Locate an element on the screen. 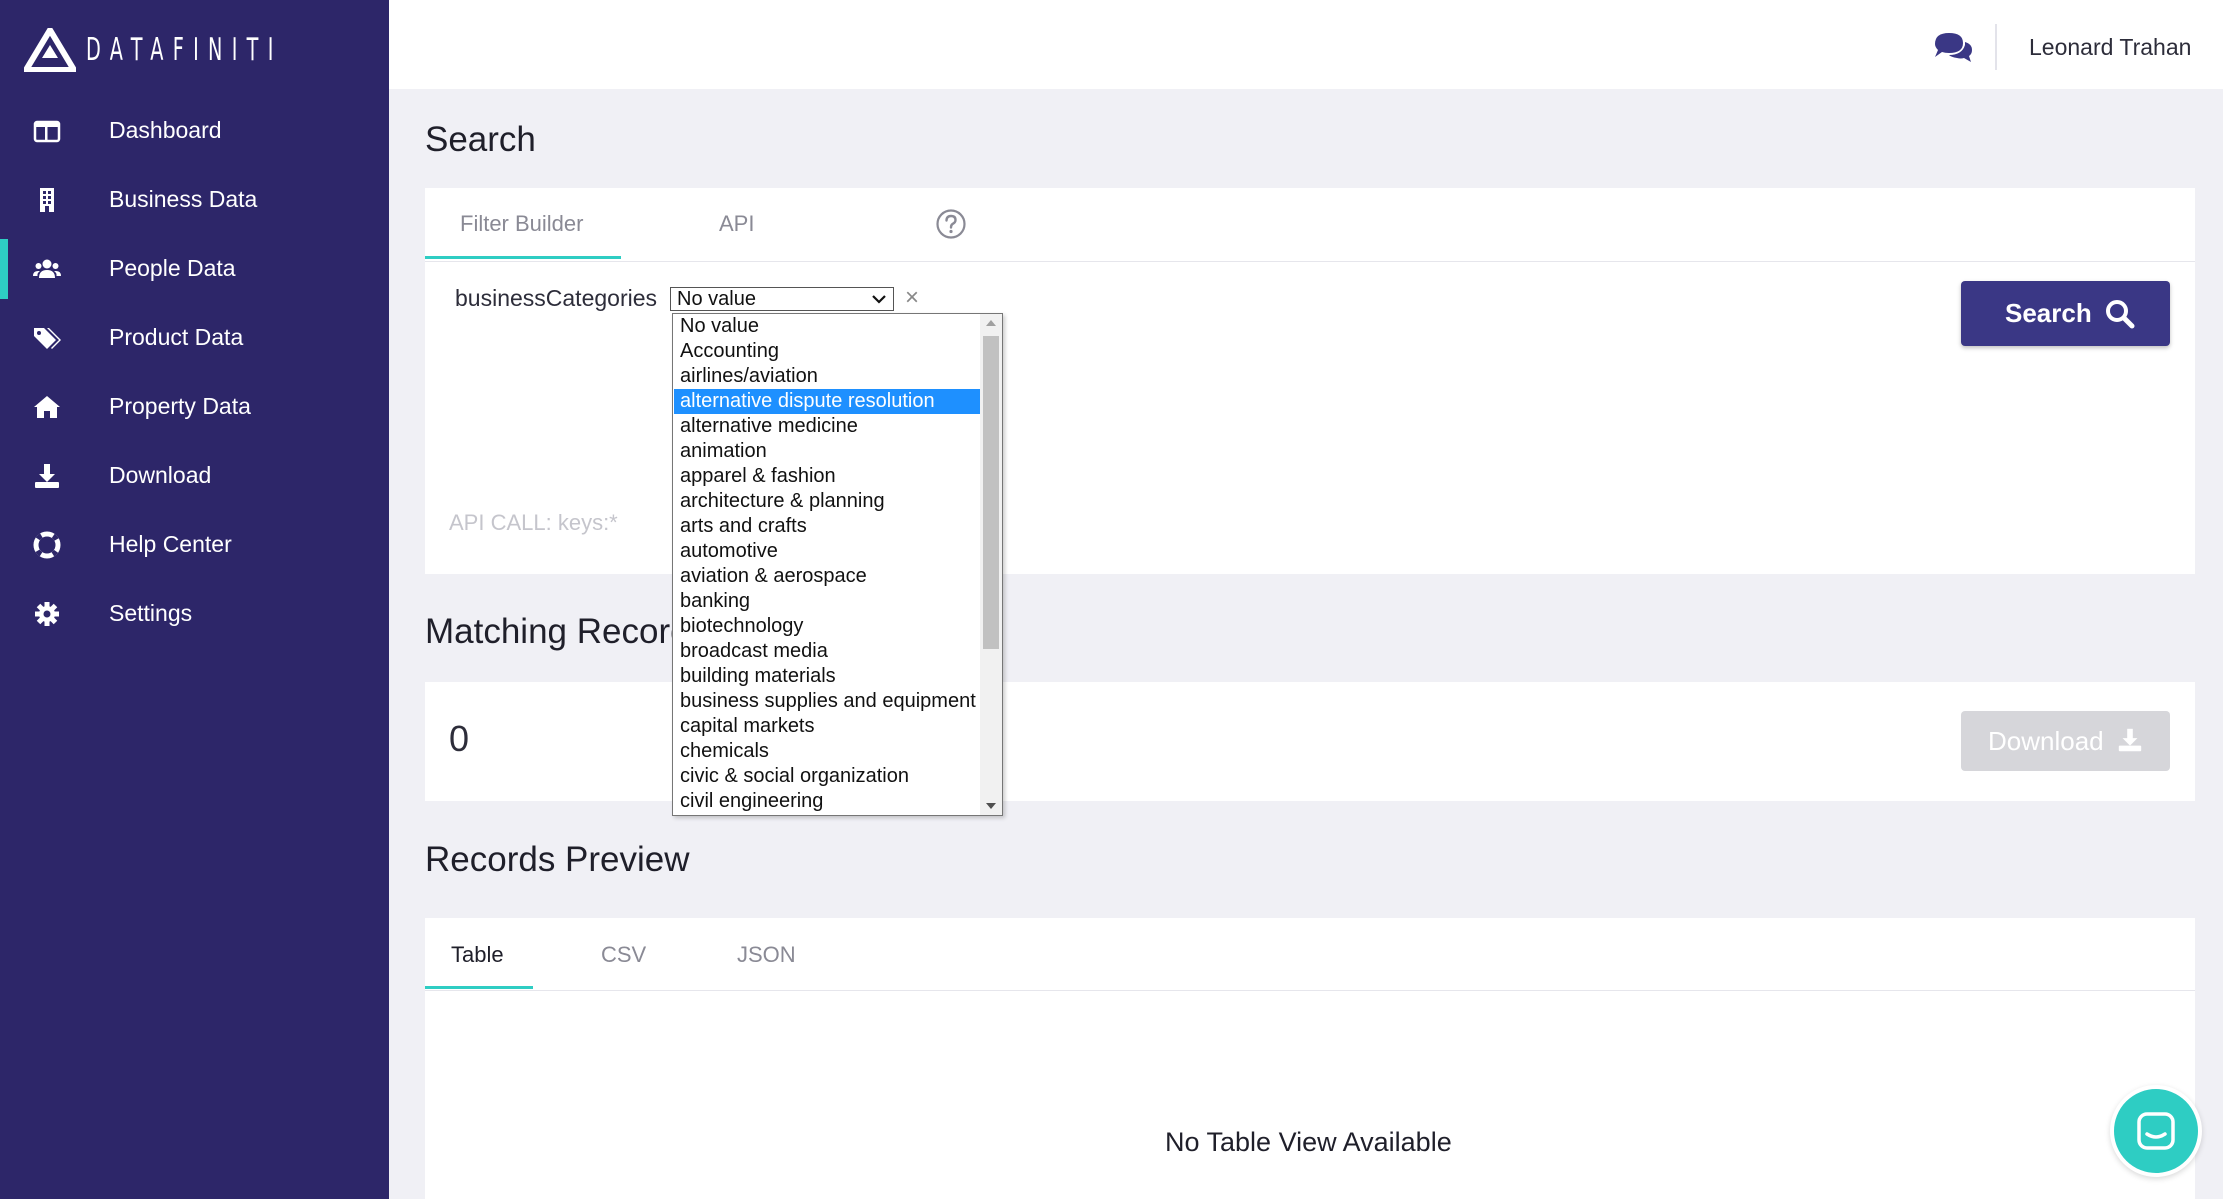  scrollbar is located at coordinates (991, 564).